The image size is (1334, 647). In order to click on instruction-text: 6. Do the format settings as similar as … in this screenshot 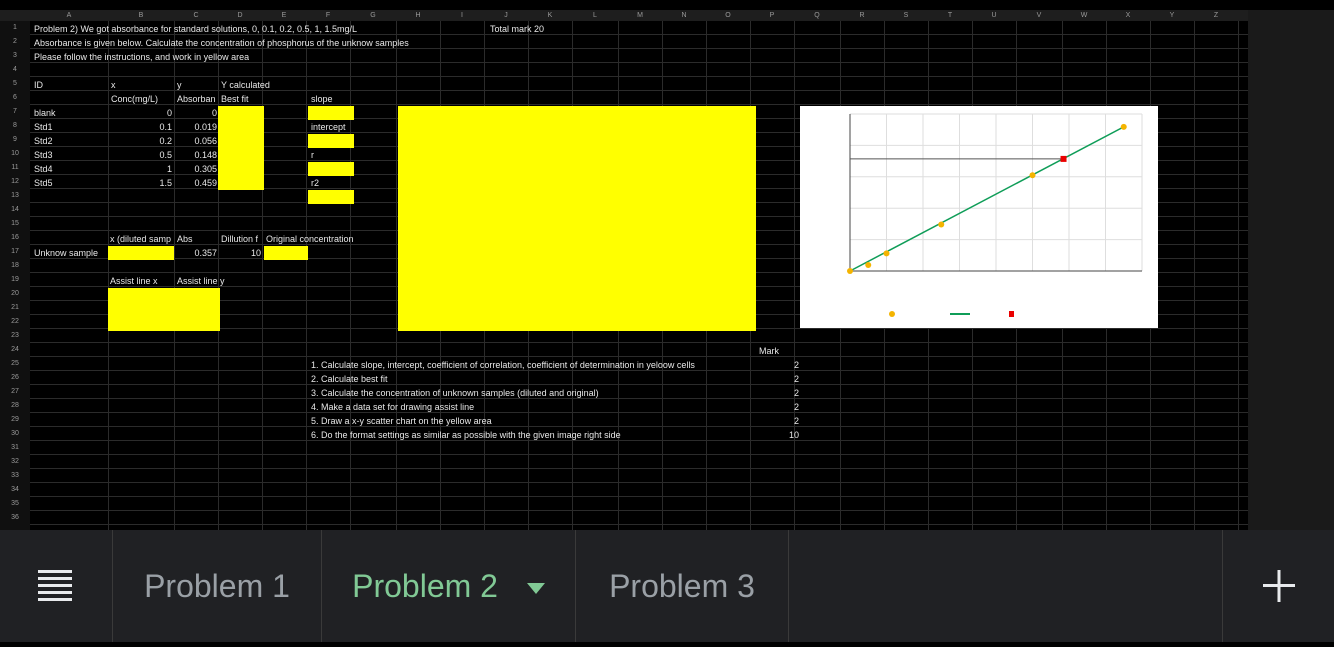, I will do `click(466, 435)`.